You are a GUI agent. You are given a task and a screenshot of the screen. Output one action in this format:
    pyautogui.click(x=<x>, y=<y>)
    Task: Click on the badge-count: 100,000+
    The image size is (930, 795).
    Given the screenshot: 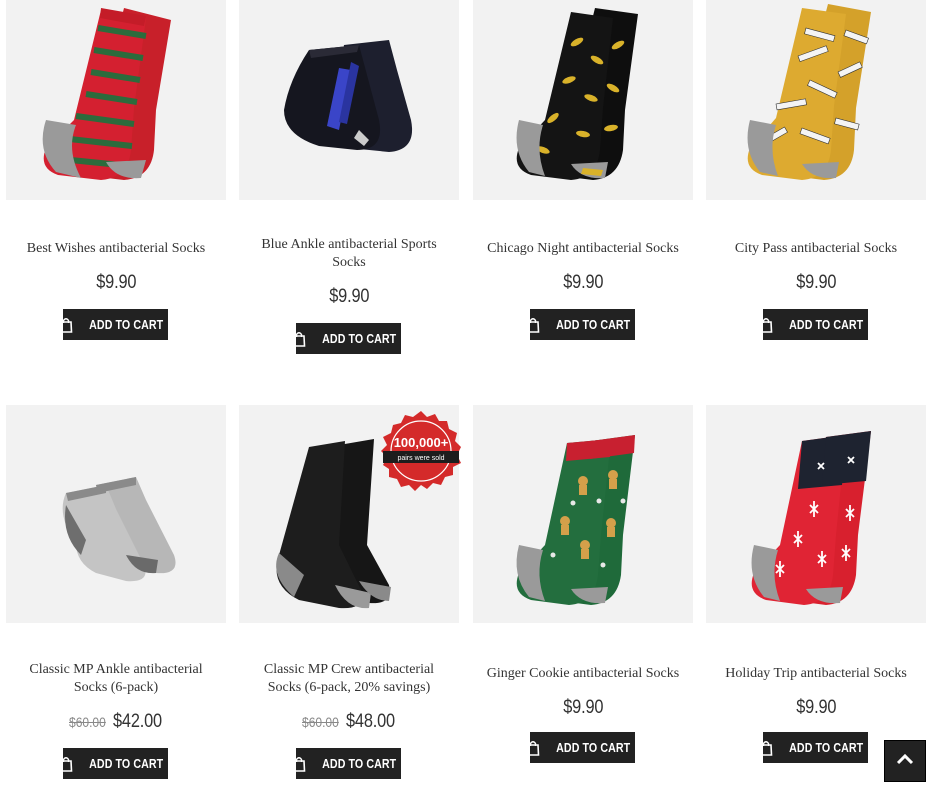 What is the action you would take?
    pyautogui.click(x=421, y=442)
    